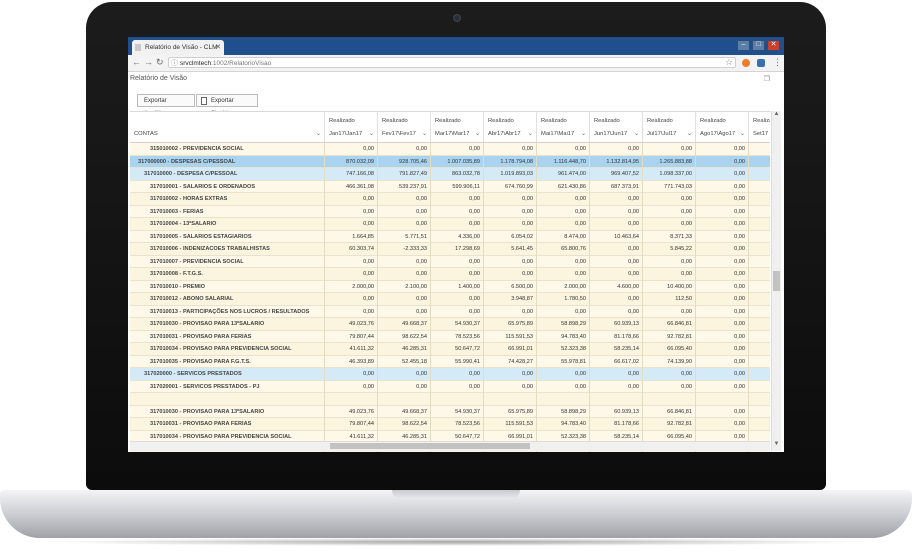 This screenshot has height=551, width=912. Describe the element at coordinates (563, 127) in the screenshot. I see `period-column-header: Realizado Mai17\Mai17 ⌄` at that location.